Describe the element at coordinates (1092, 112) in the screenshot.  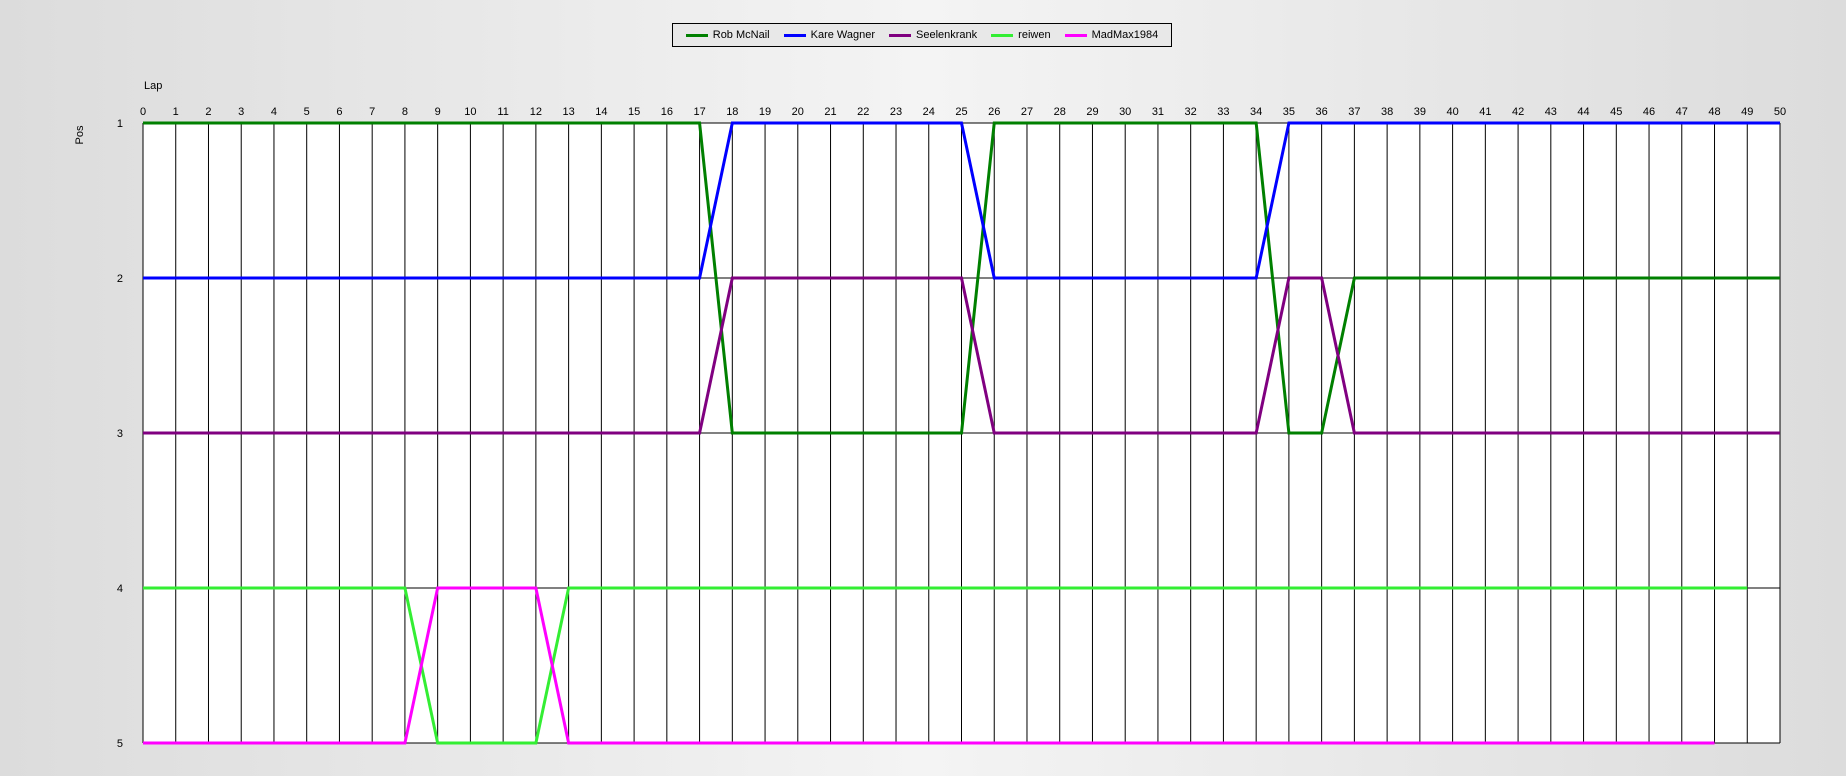
I see `x-tick-label: 29` at that location.